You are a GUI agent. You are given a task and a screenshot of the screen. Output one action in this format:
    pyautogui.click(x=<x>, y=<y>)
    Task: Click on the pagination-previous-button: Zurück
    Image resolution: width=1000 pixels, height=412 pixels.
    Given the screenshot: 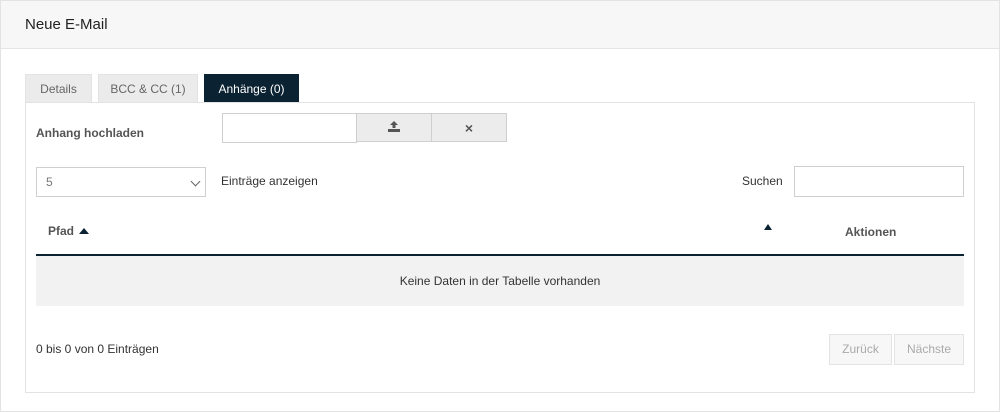 What is the action you would take?
    pyautogui.click(x=860, y=349)
    